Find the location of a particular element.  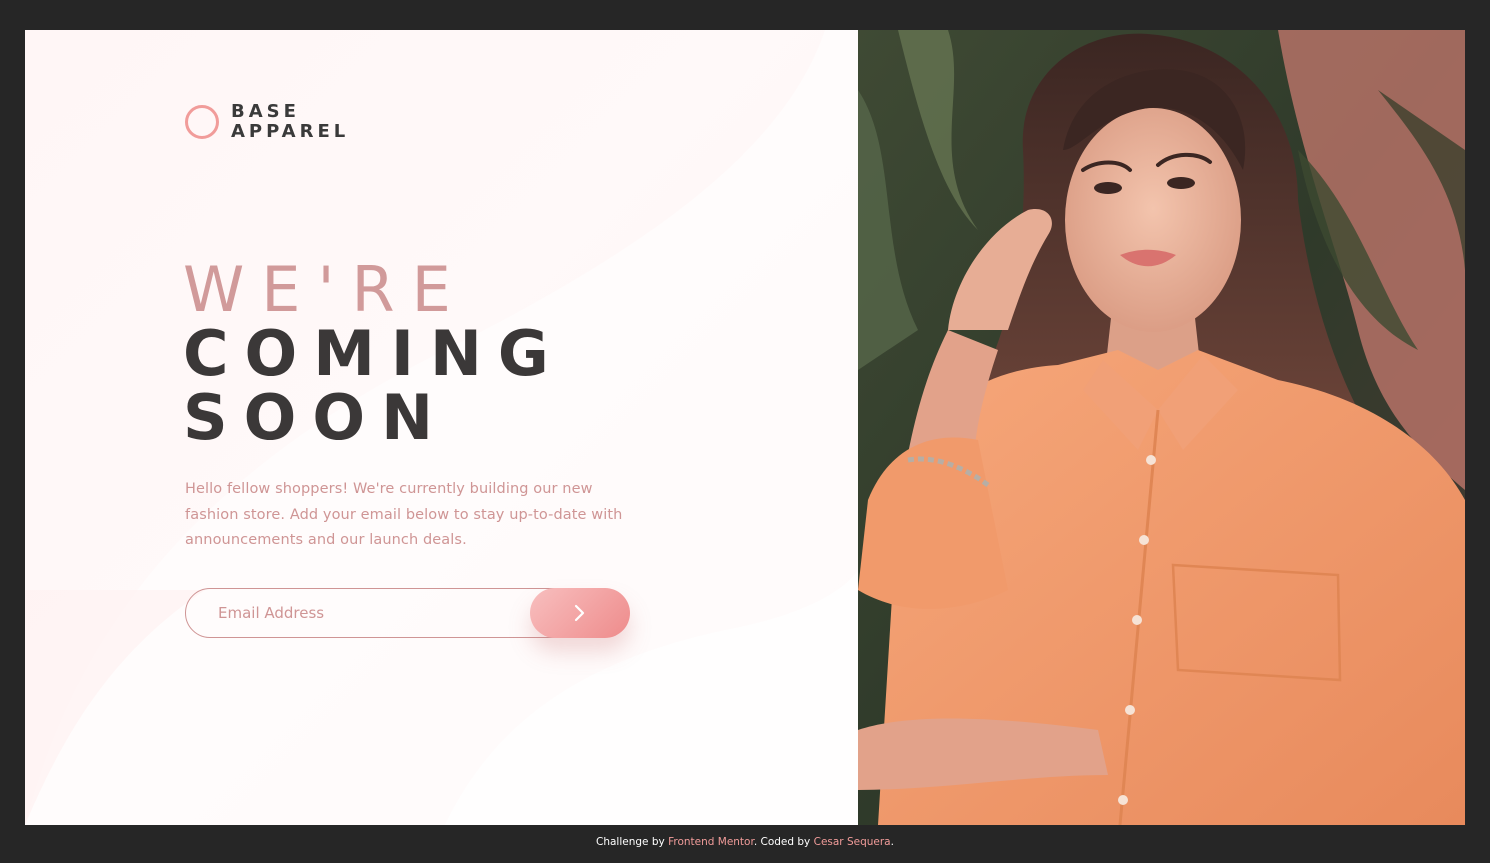

brand-name-line2: APPAREL is located at coordinates (290, 131).